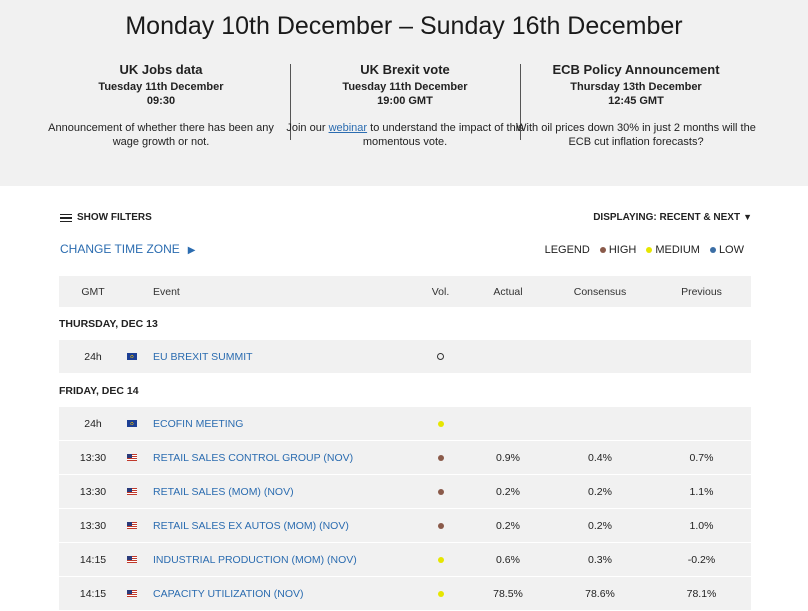  I want to click on displaying-dropdown: DISPLAYING: RECENT & NEXT ▼, so click(672, 217).